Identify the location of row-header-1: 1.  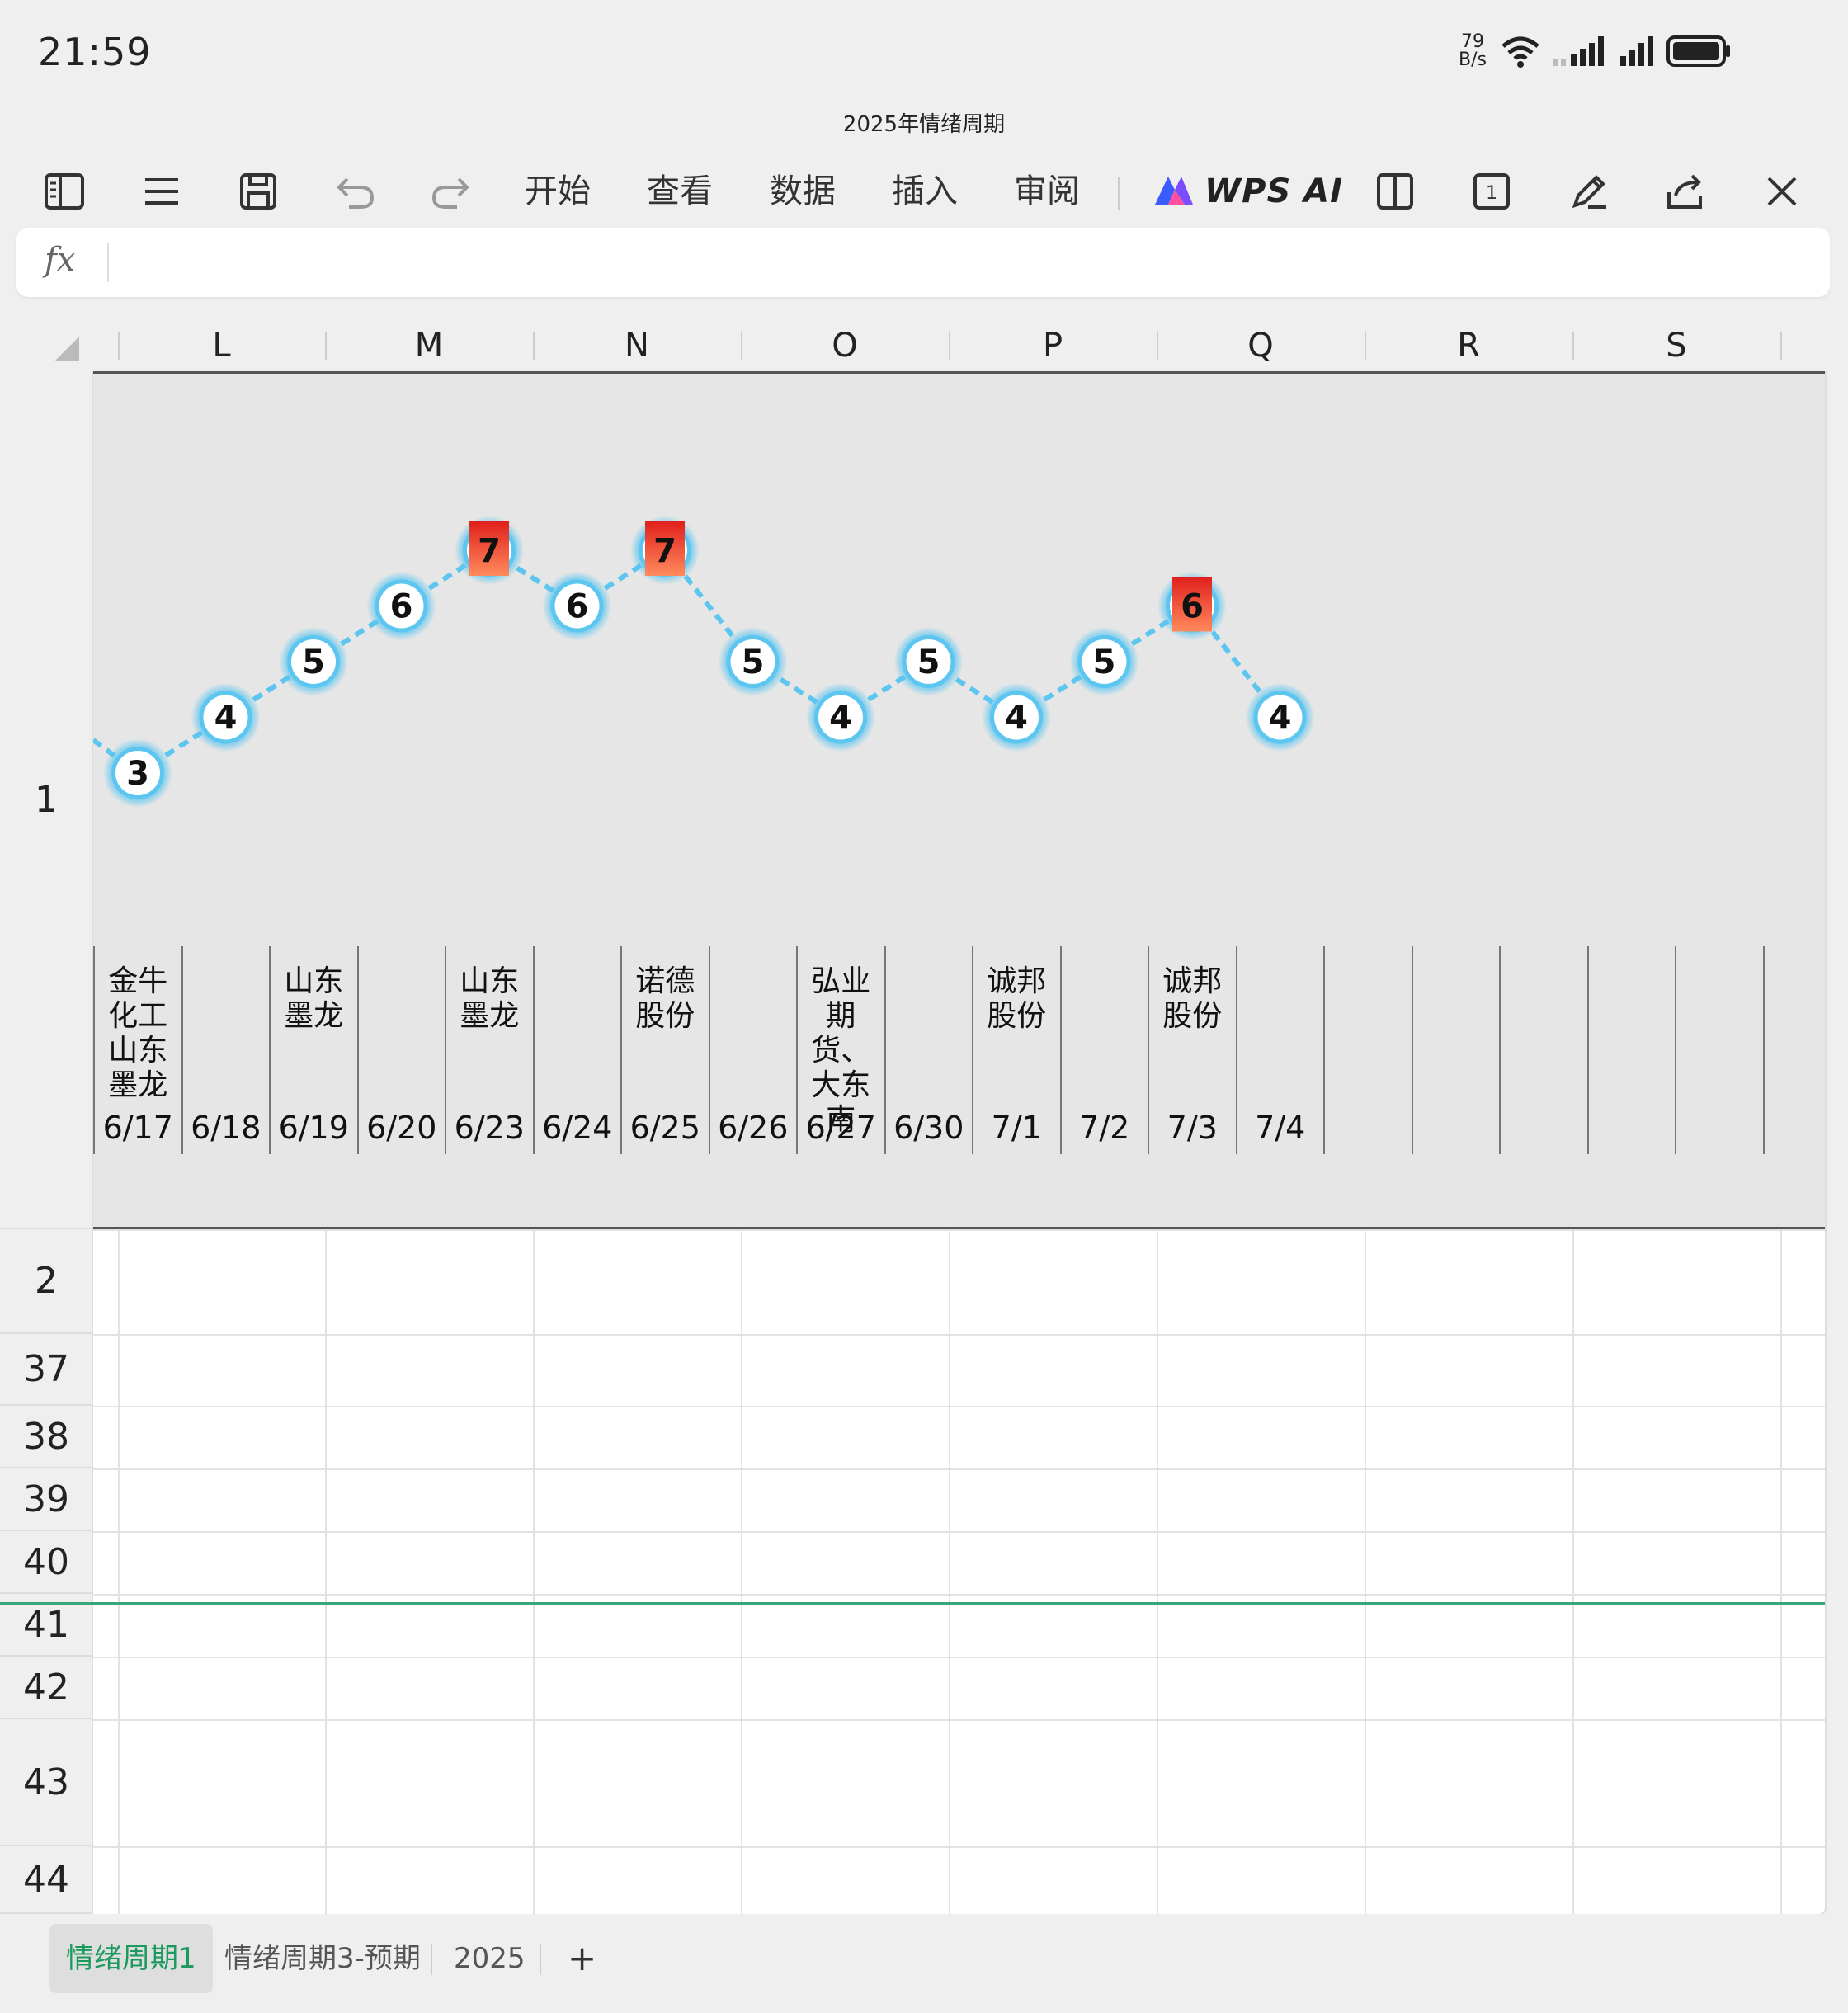
(46, 800).